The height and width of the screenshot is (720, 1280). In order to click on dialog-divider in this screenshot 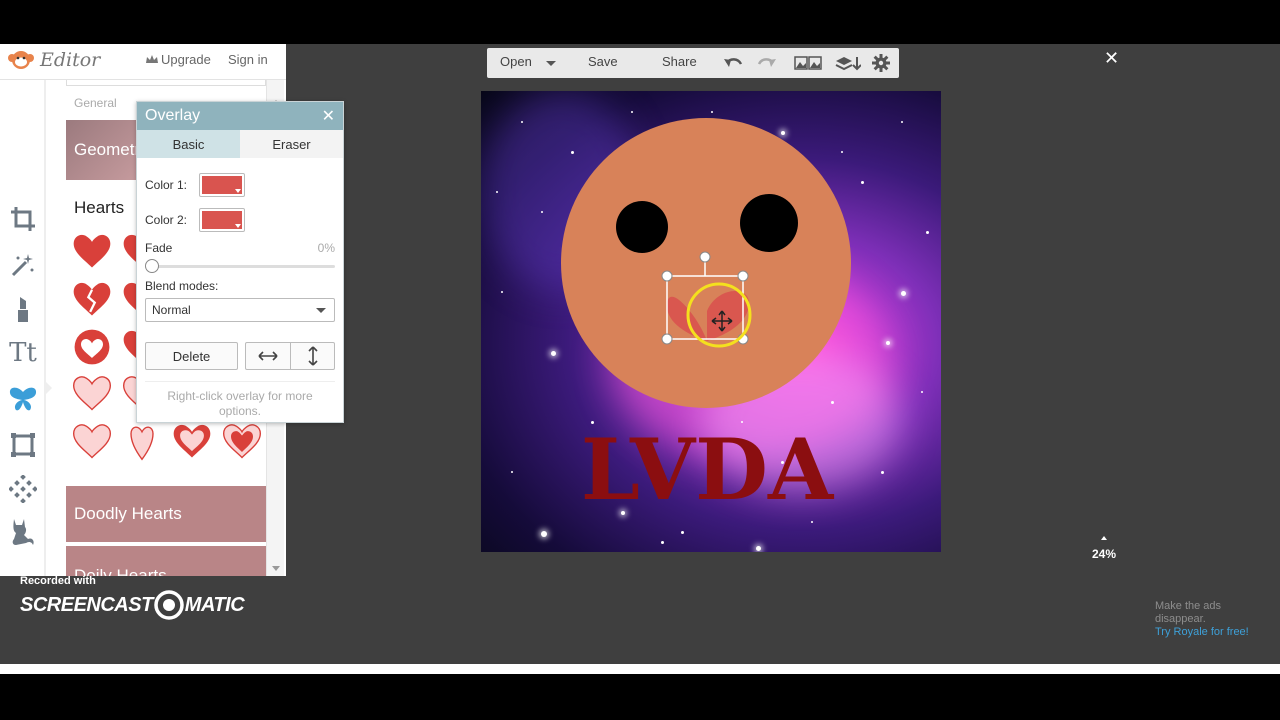, I will do `click(240, 381)`.